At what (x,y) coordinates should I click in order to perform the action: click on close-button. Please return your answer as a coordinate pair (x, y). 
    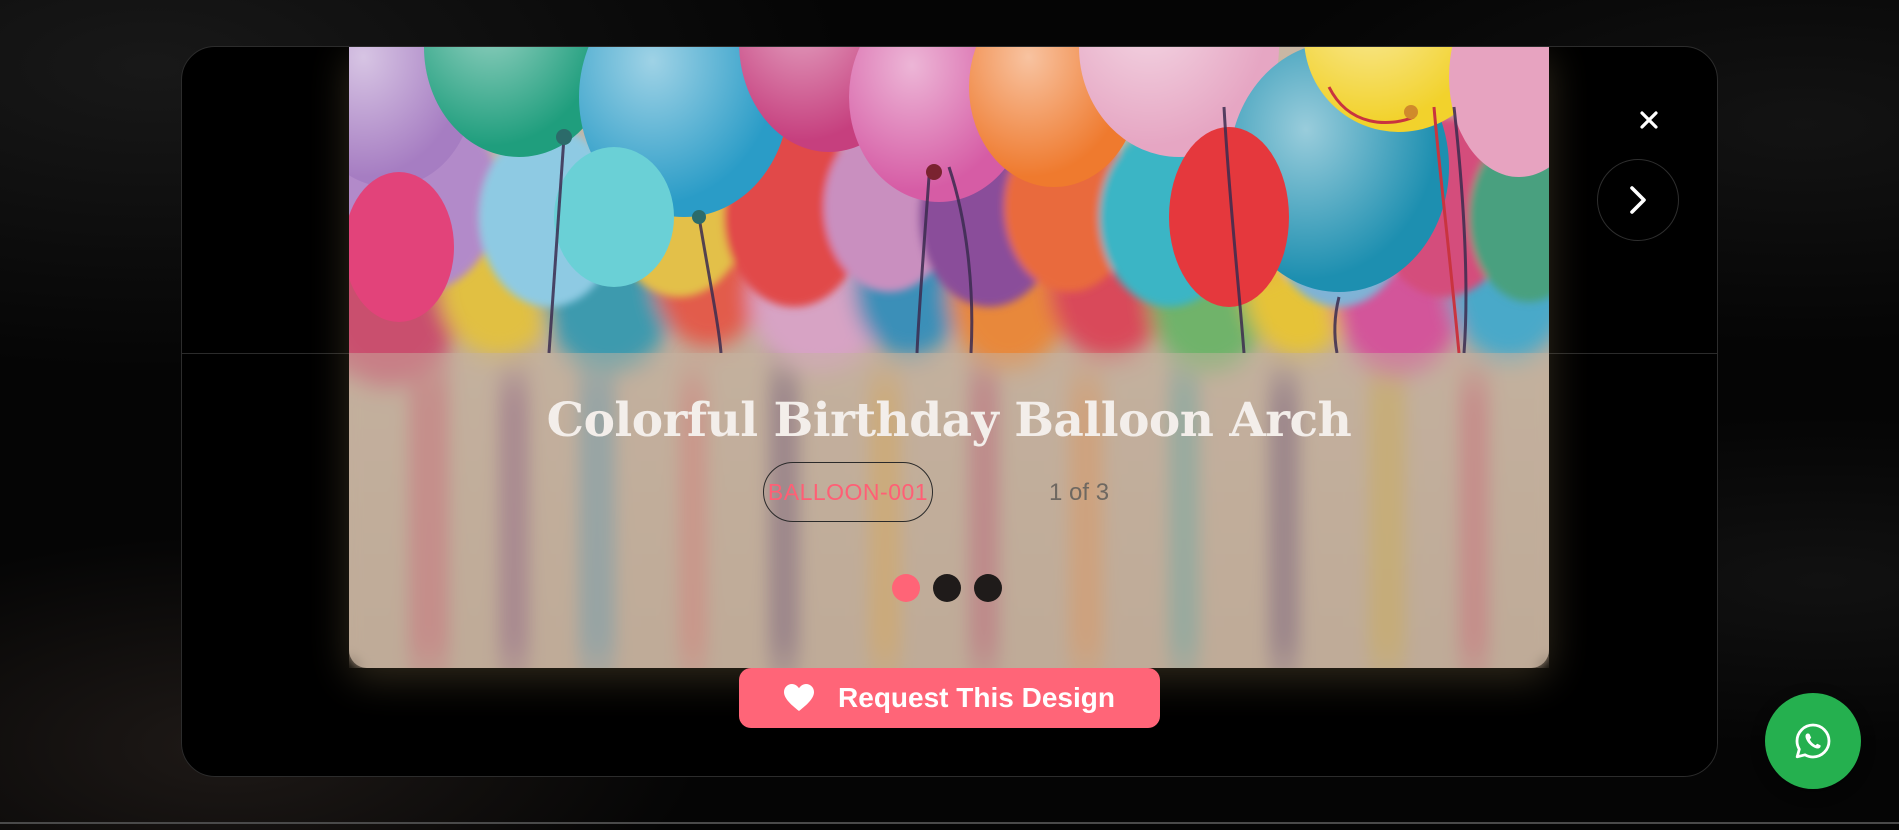
    Looking at the image, I should click on (1649, 120).